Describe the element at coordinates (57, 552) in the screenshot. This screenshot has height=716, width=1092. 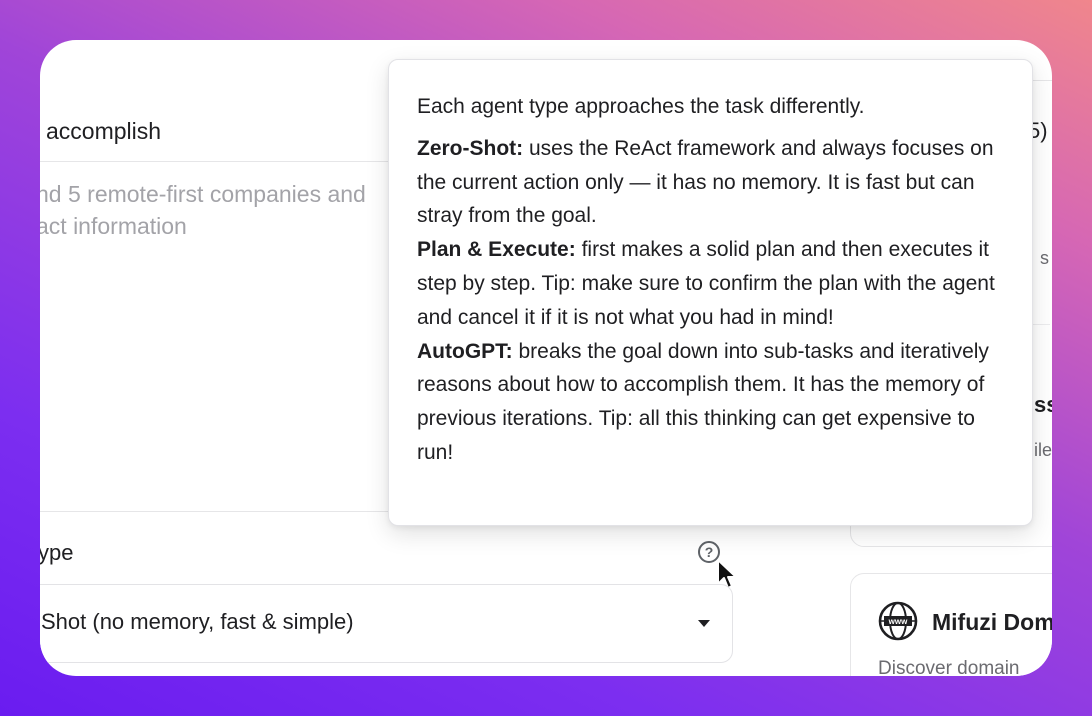
I see `agent-type-label: ype` at that location.